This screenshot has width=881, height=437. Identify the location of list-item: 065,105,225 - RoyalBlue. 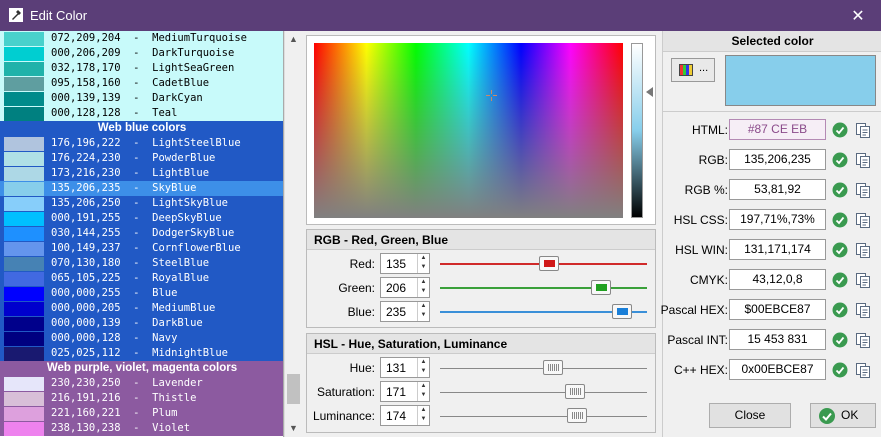
(141, 278).